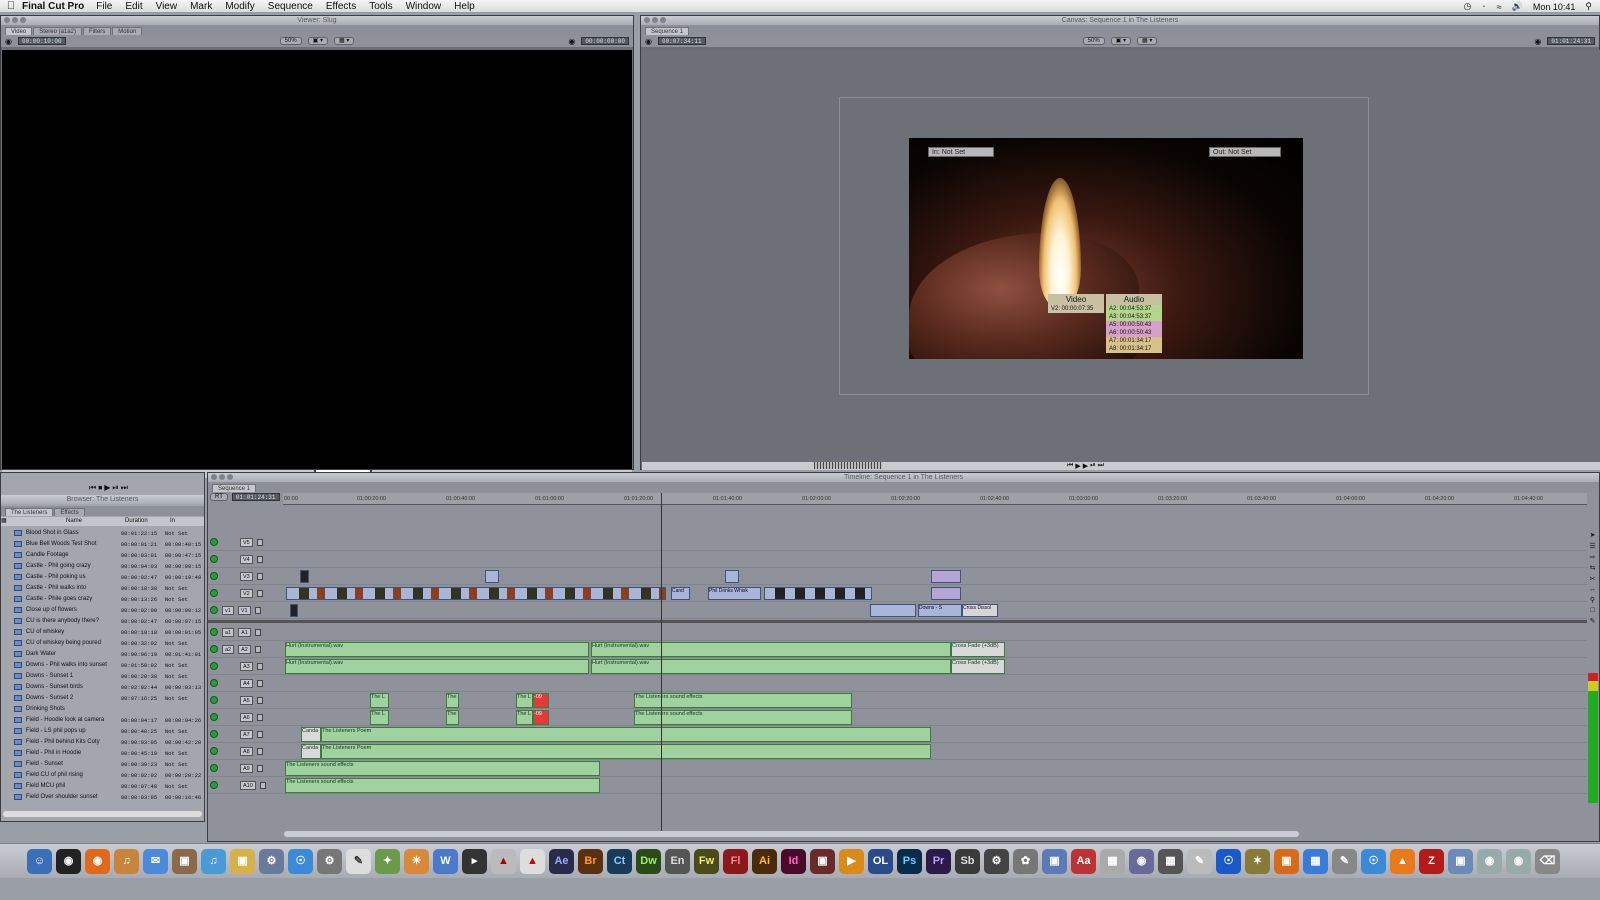 The image size is (1600, 900). I want to click on viewer-zoom-popup: 50%, so click(290, 41).